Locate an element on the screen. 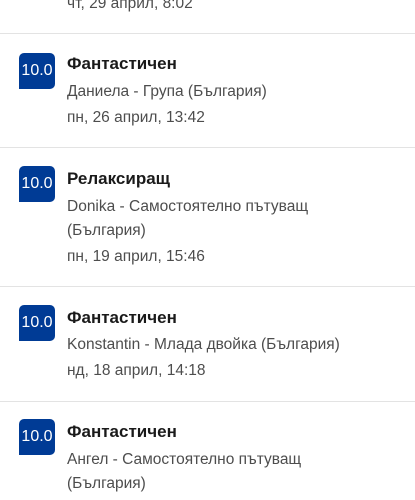 The image size is (415, 500). reviewer-info: Konstantin - Млада двойка (България) is located at coordinates (203, 344).